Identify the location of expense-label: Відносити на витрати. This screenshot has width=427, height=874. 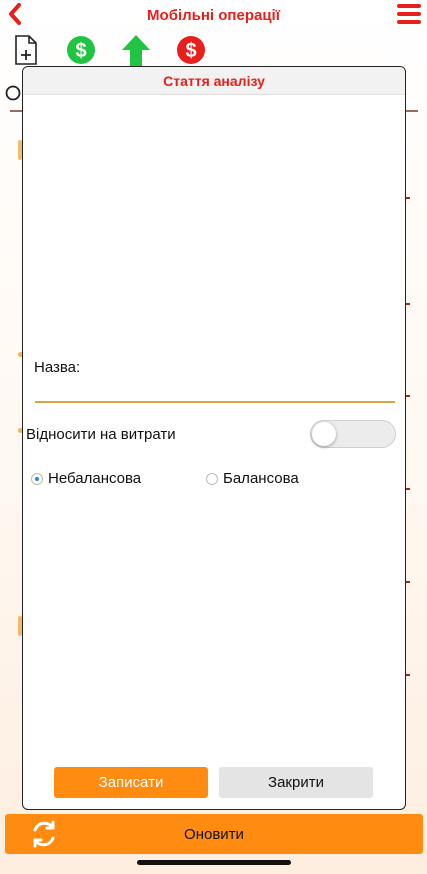
(101, 434).